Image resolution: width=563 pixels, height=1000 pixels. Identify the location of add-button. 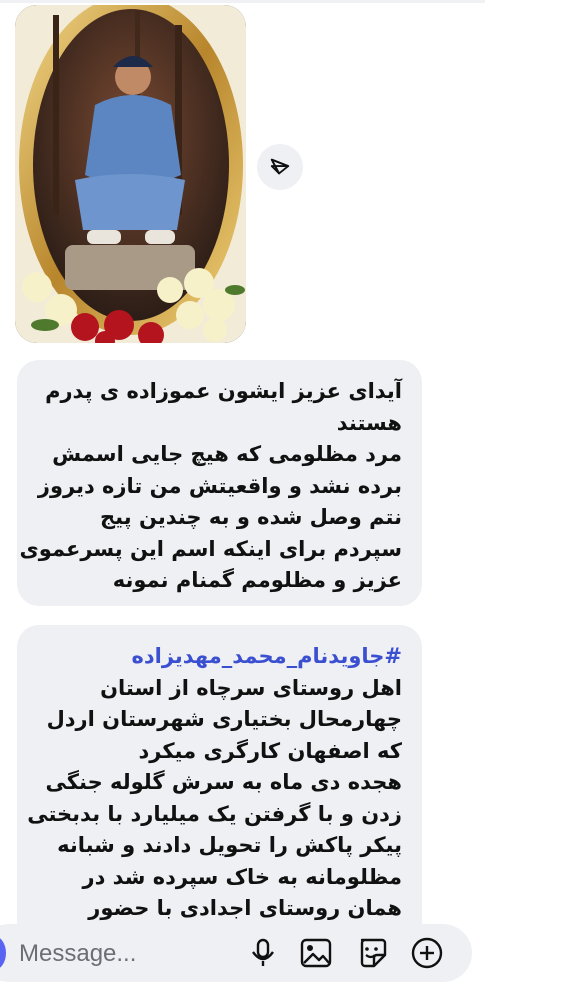
(427, 953).